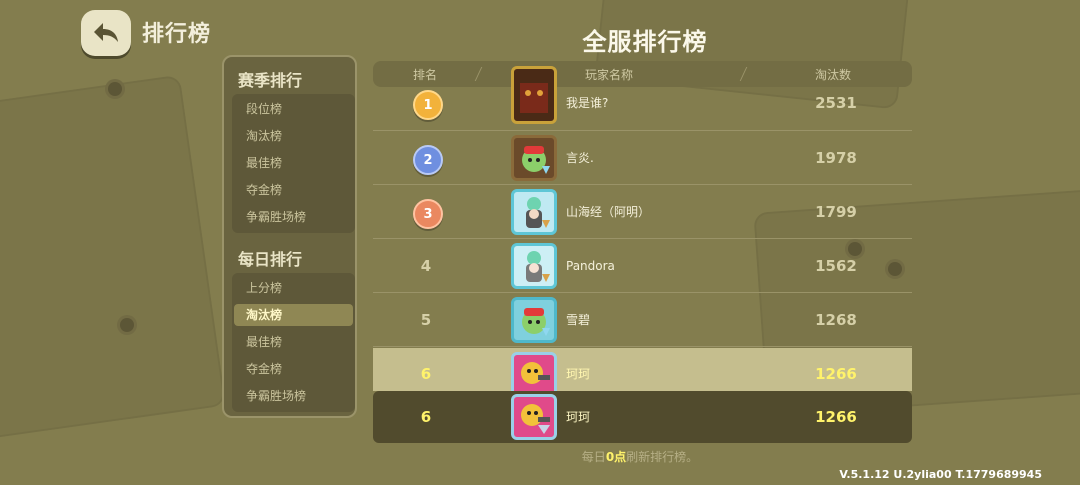 The image size is (1080, 485). Describe the element at coordinates (642, 158) in the screenshot. I see `table-row: 2 言炎. 1978` at that location.